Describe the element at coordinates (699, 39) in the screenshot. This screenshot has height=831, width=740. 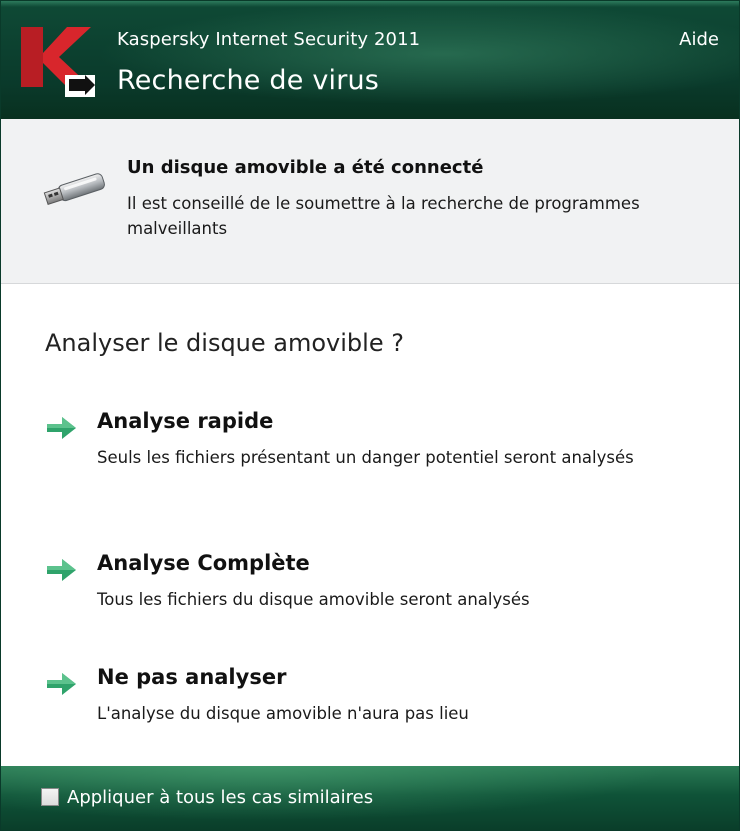
I see `help-link: Aide` at that location.